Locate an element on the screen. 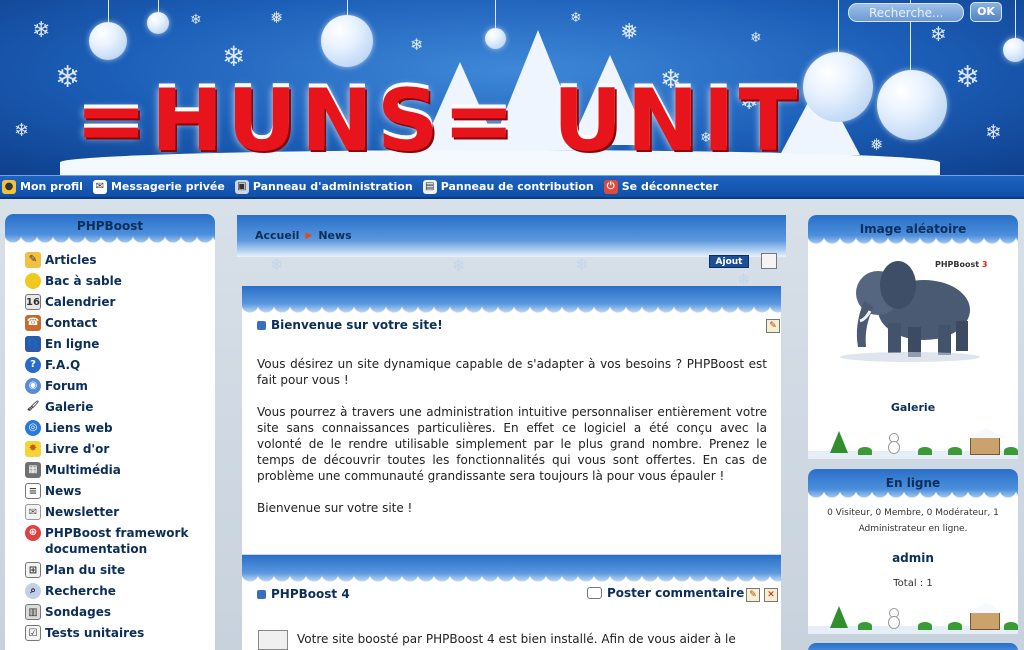 Image resolution: width=1024 pixels, height=650 pixels. sidebar-item-unit-tests: ☑ Tests unitaires is located at coordinates (120, 635).